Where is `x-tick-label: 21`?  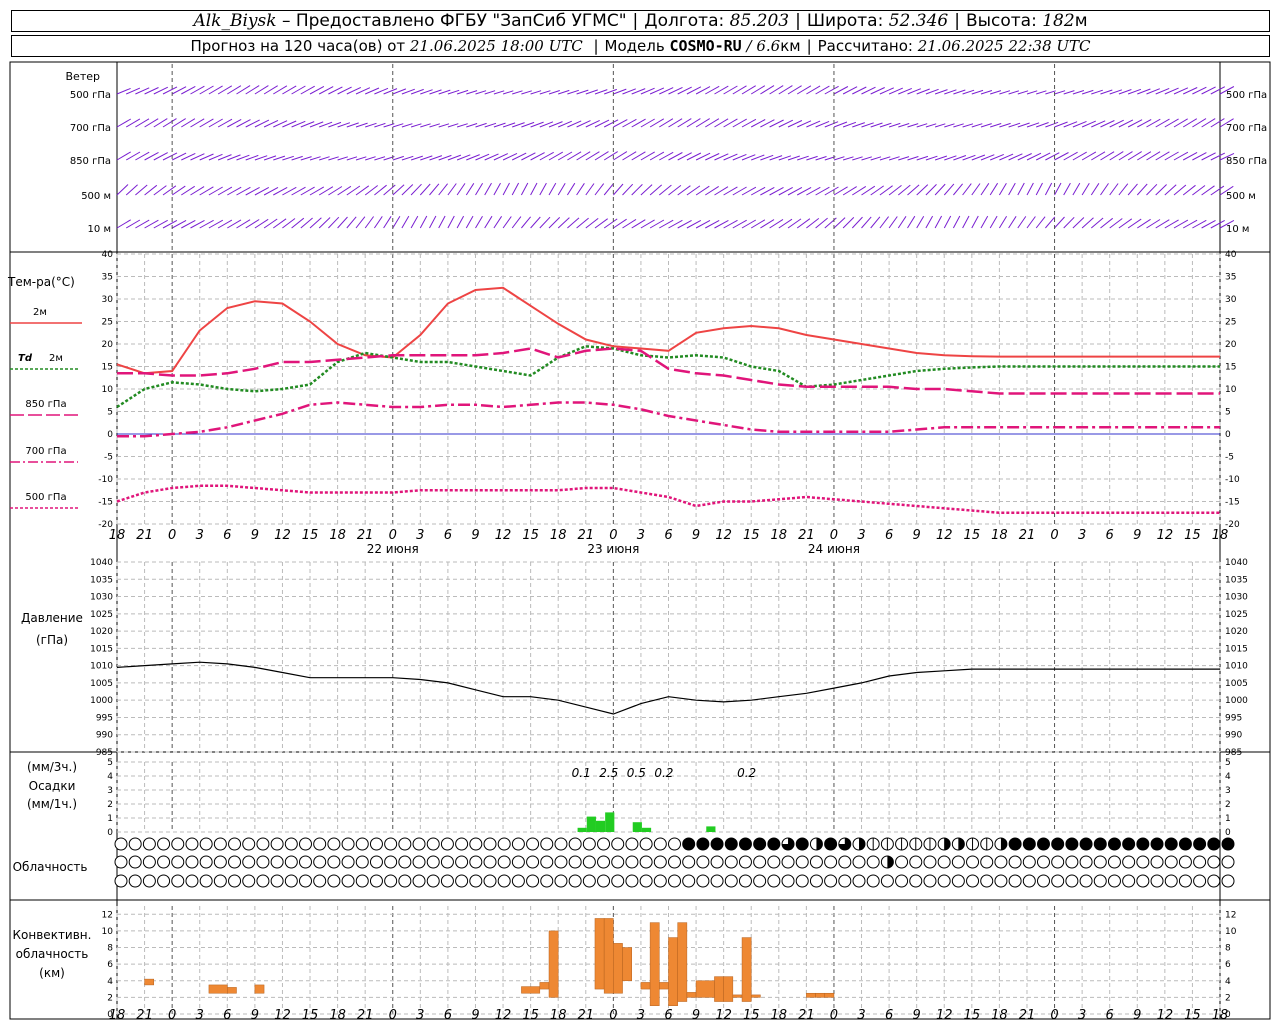
x-tick-label: 21 is located at coordinates (1027, 535).